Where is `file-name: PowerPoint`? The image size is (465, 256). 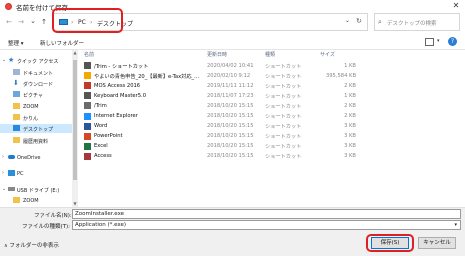
file-name: PowerPoint is located at coordinates (108, 136).